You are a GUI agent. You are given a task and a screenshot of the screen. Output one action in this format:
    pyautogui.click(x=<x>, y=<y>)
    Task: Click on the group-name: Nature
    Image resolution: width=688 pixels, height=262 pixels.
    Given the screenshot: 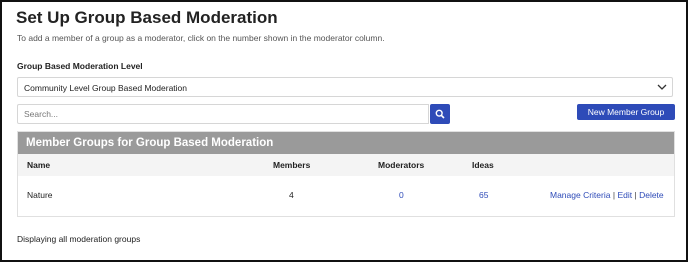 What is the action you would take?
    pyautogui.click(x=40, y=195)
    